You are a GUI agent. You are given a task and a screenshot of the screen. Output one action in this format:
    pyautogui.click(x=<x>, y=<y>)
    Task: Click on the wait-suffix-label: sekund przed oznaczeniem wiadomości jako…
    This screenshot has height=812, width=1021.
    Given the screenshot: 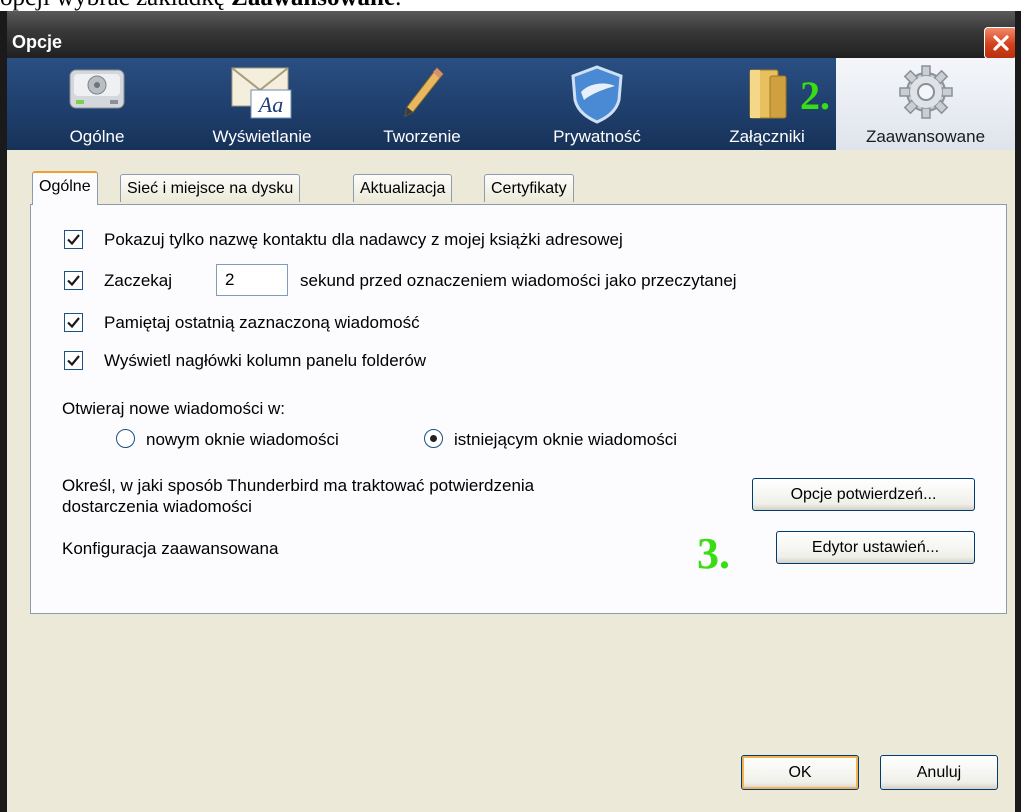 What is the action you would take?
    pyautogui.click(x=518, y=280)
    